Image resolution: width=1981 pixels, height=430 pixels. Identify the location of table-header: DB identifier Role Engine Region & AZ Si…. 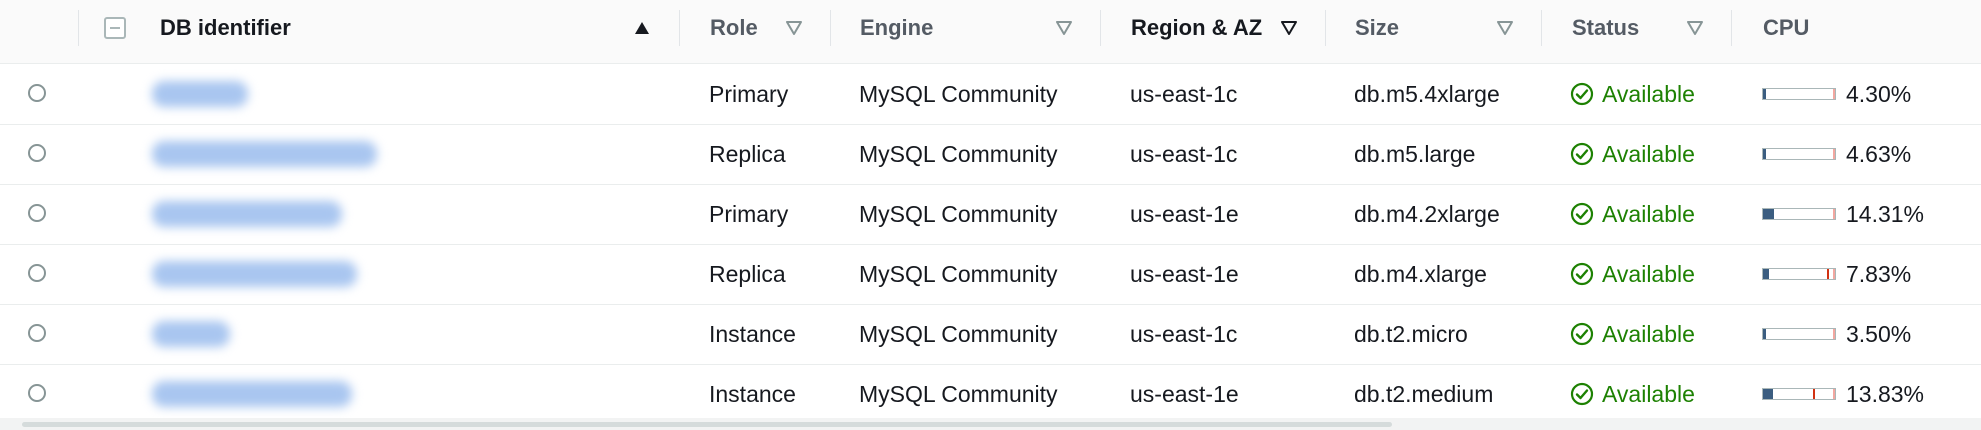
(990, 32).